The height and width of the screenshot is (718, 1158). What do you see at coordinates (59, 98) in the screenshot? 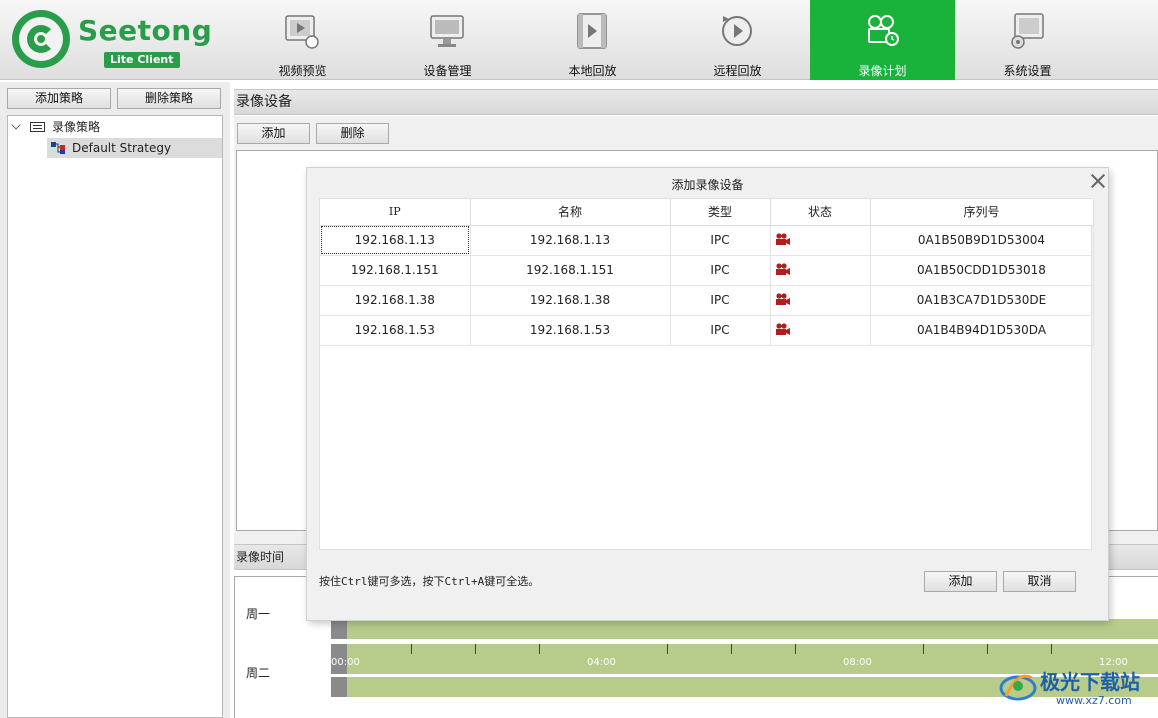
I see `add-strategy-button: 添加策略` at bounding box center [59, 98].